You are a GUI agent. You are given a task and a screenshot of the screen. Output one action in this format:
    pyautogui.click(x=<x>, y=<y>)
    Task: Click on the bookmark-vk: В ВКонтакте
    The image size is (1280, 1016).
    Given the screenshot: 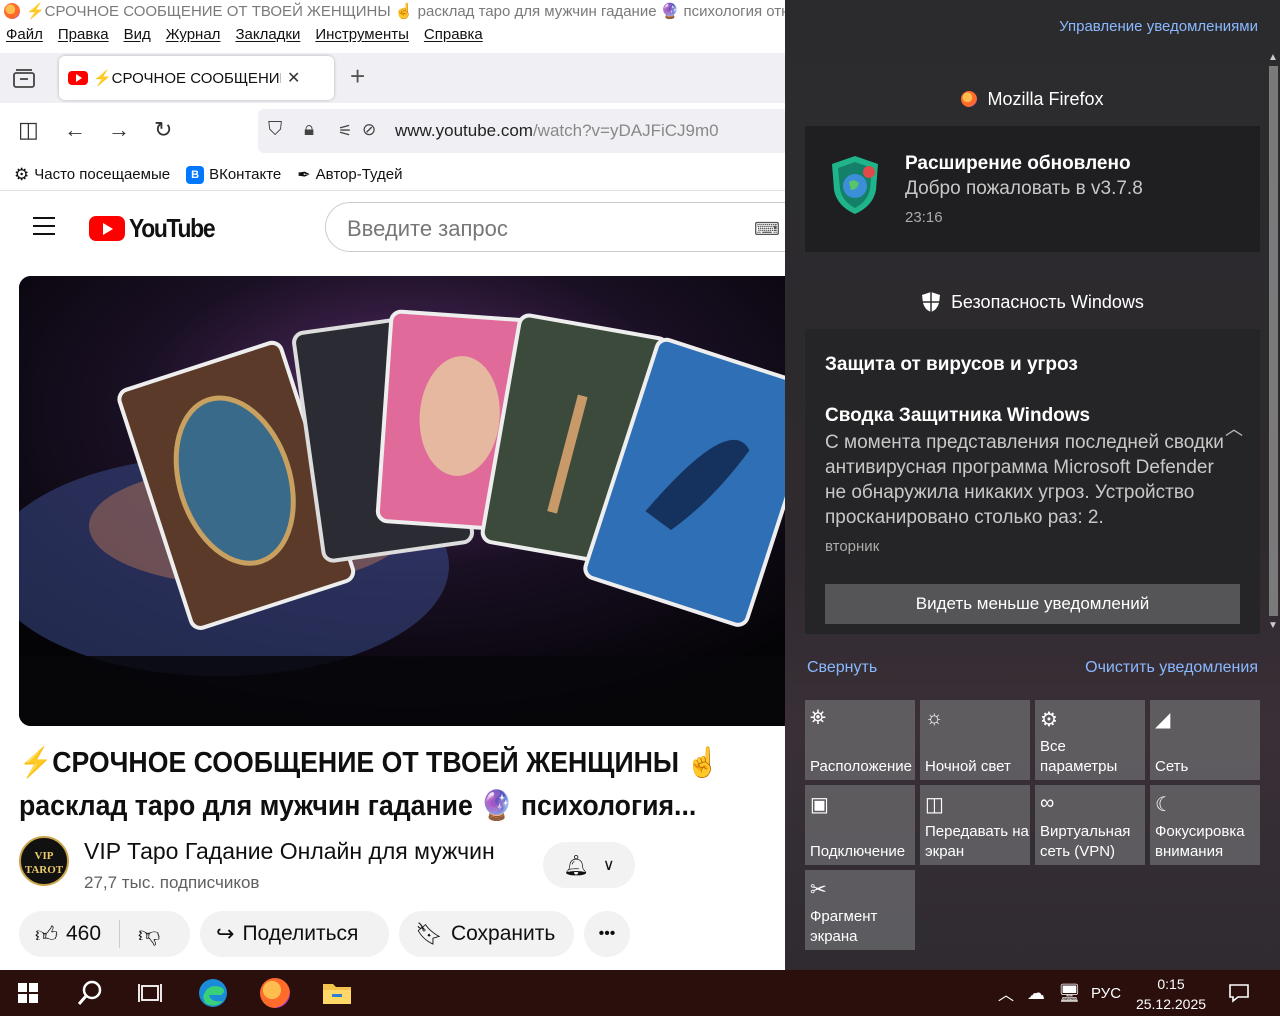 What is the action you would take?
    pyautogui.click(x=233, y=174)
    